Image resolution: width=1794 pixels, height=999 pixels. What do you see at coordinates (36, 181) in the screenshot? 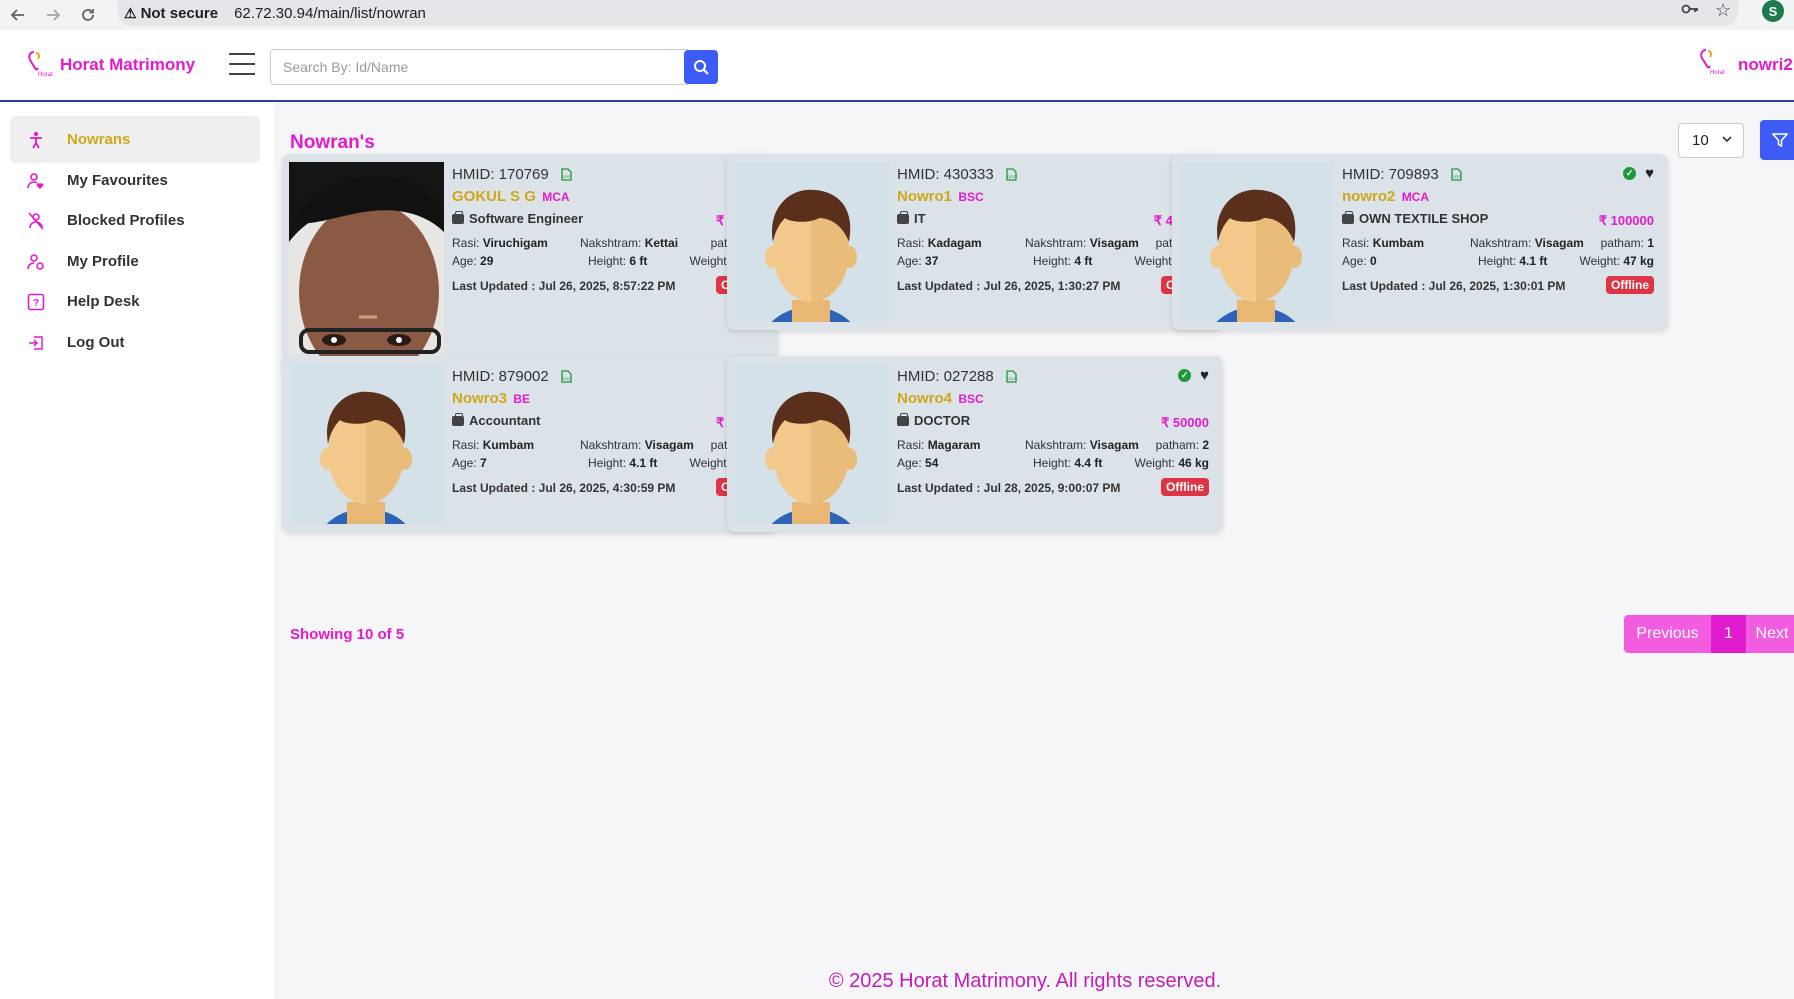
I see `user-heart-icon` at bounding box center [36, 181].